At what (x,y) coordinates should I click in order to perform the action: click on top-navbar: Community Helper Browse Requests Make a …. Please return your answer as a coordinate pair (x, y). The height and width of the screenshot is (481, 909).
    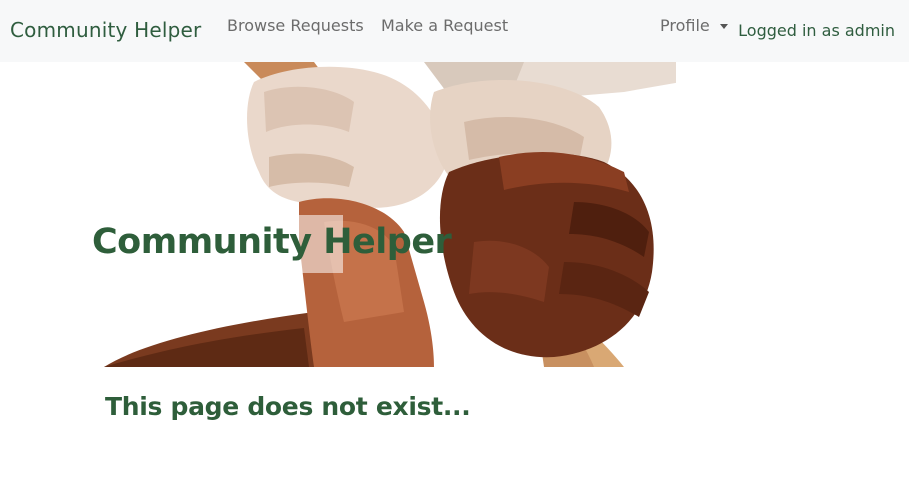
    Looking at the image, I should click on (454, 31).